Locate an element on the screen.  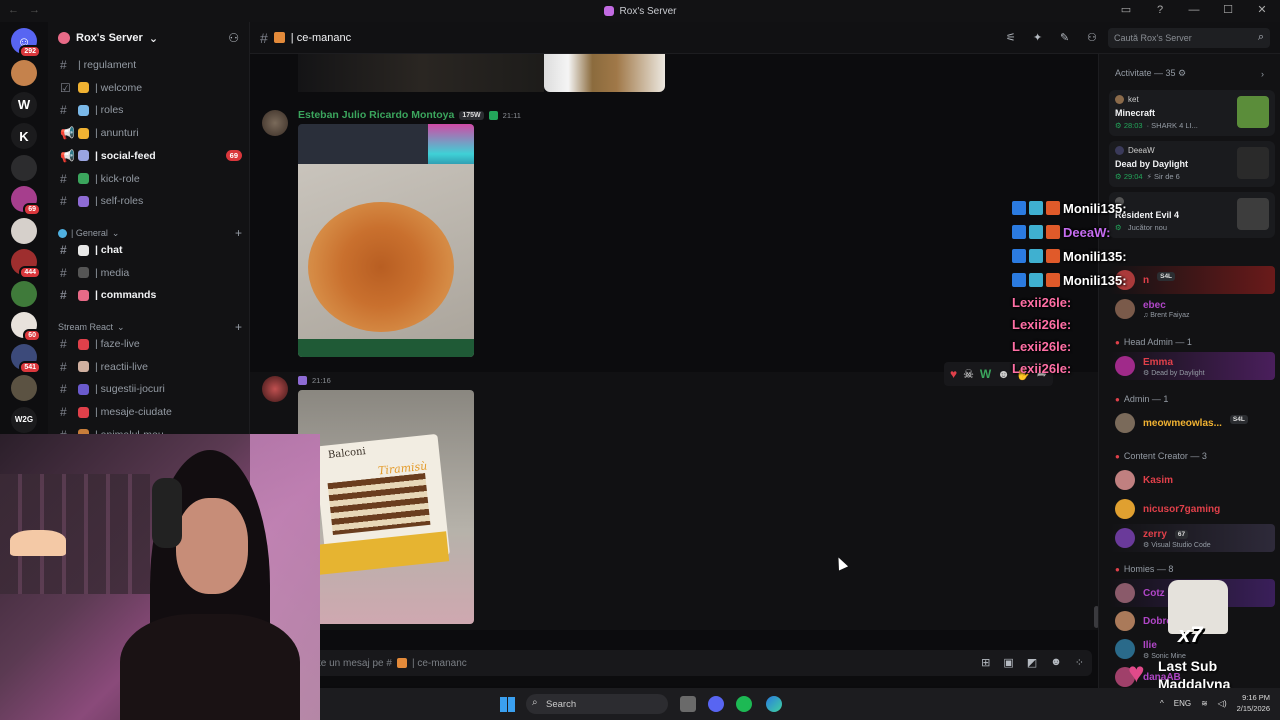
search-icon: ⌕ is located at coordinates (1260, 37).